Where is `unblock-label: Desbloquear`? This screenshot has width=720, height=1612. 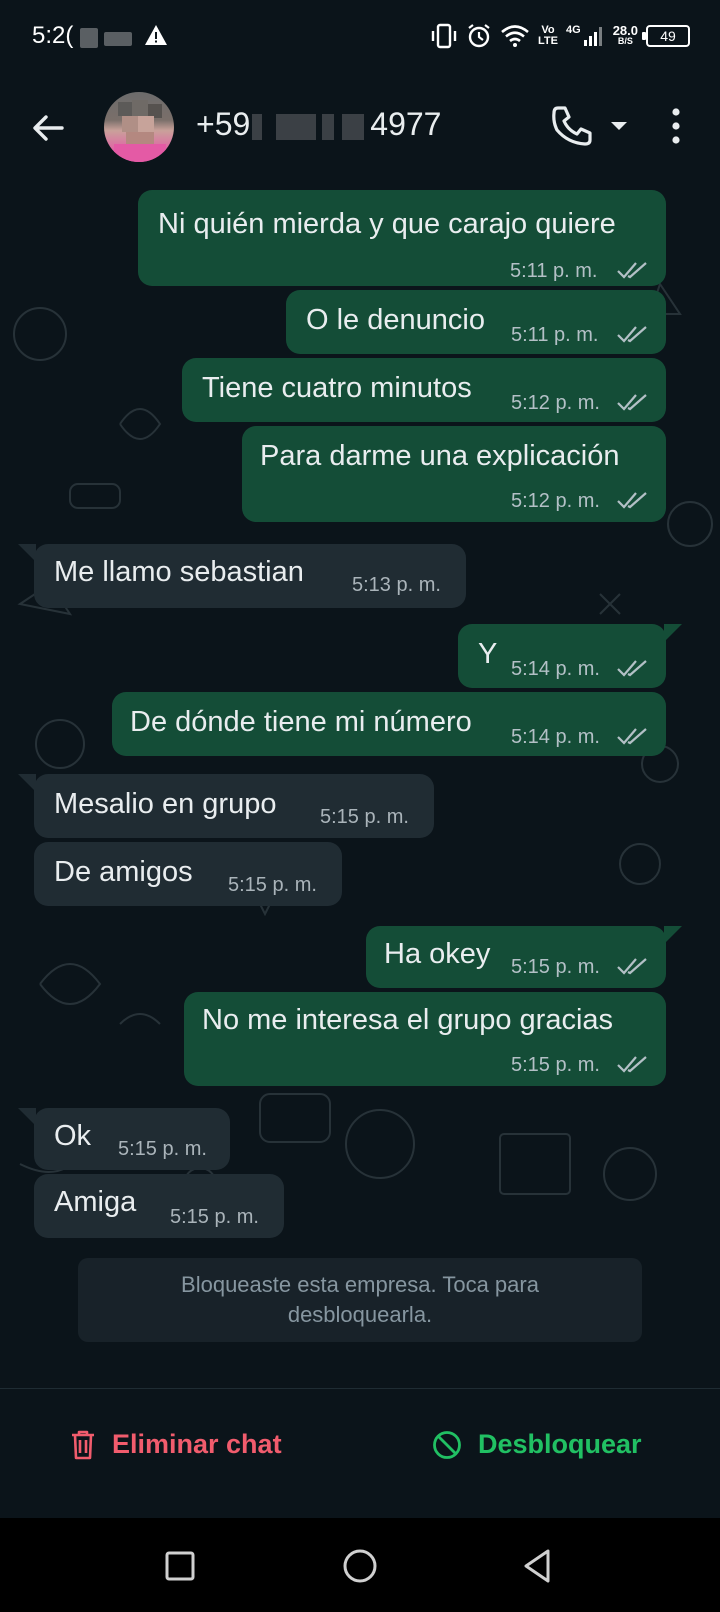
unblock-label: Desbloquear is located at coordinates (560, 1444).